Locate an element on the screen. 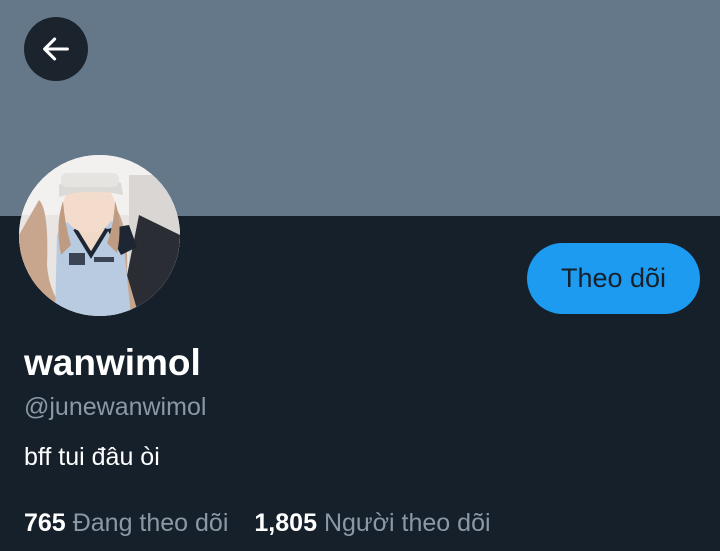 The width and height of the screenshot is (720, 551). followers-stat: 1,805 Người theo dõi is located at coordinates (372, 523).